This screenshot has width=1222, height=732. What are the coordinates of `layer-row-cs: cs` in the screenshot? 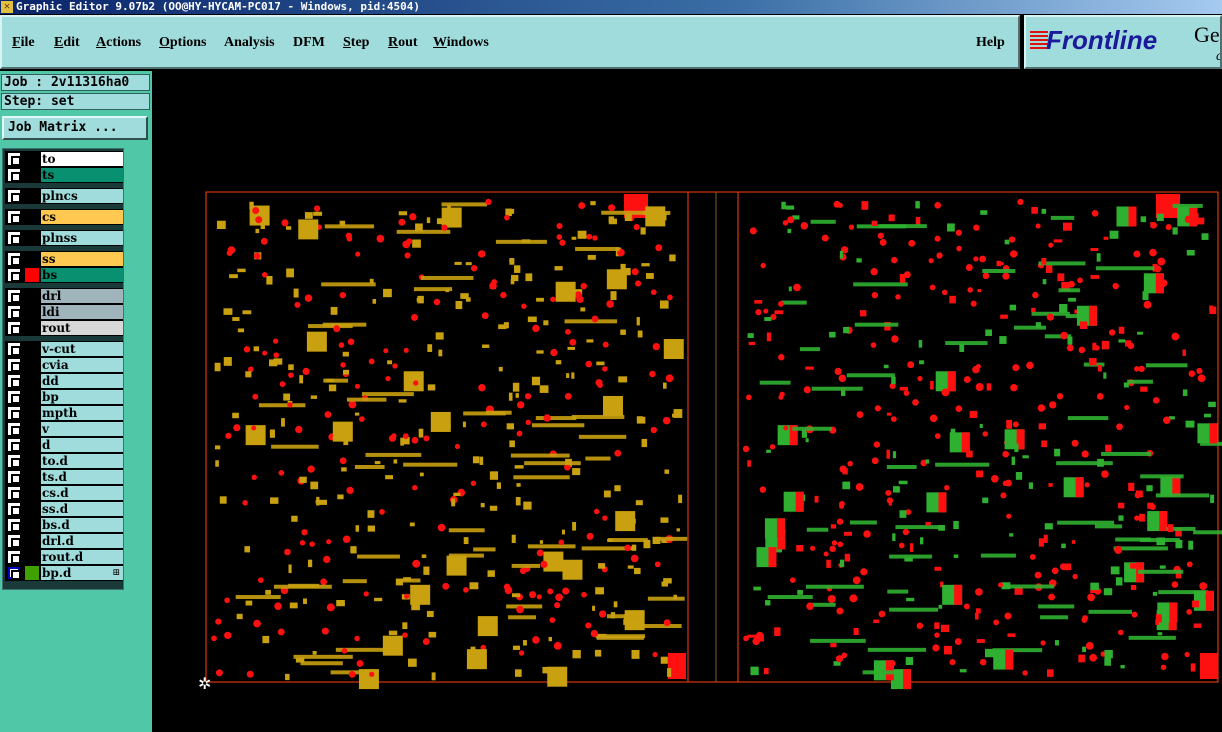 It's located at (64, 217).